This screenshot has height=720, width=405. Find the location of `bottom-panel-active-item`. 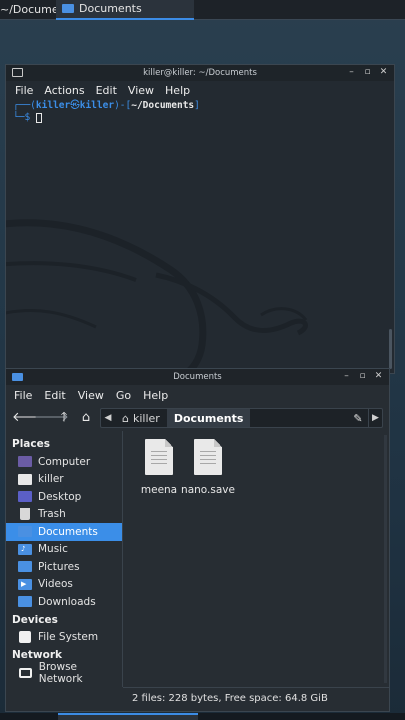

bottom-panel-active-item is located at coordinates (128, 716).